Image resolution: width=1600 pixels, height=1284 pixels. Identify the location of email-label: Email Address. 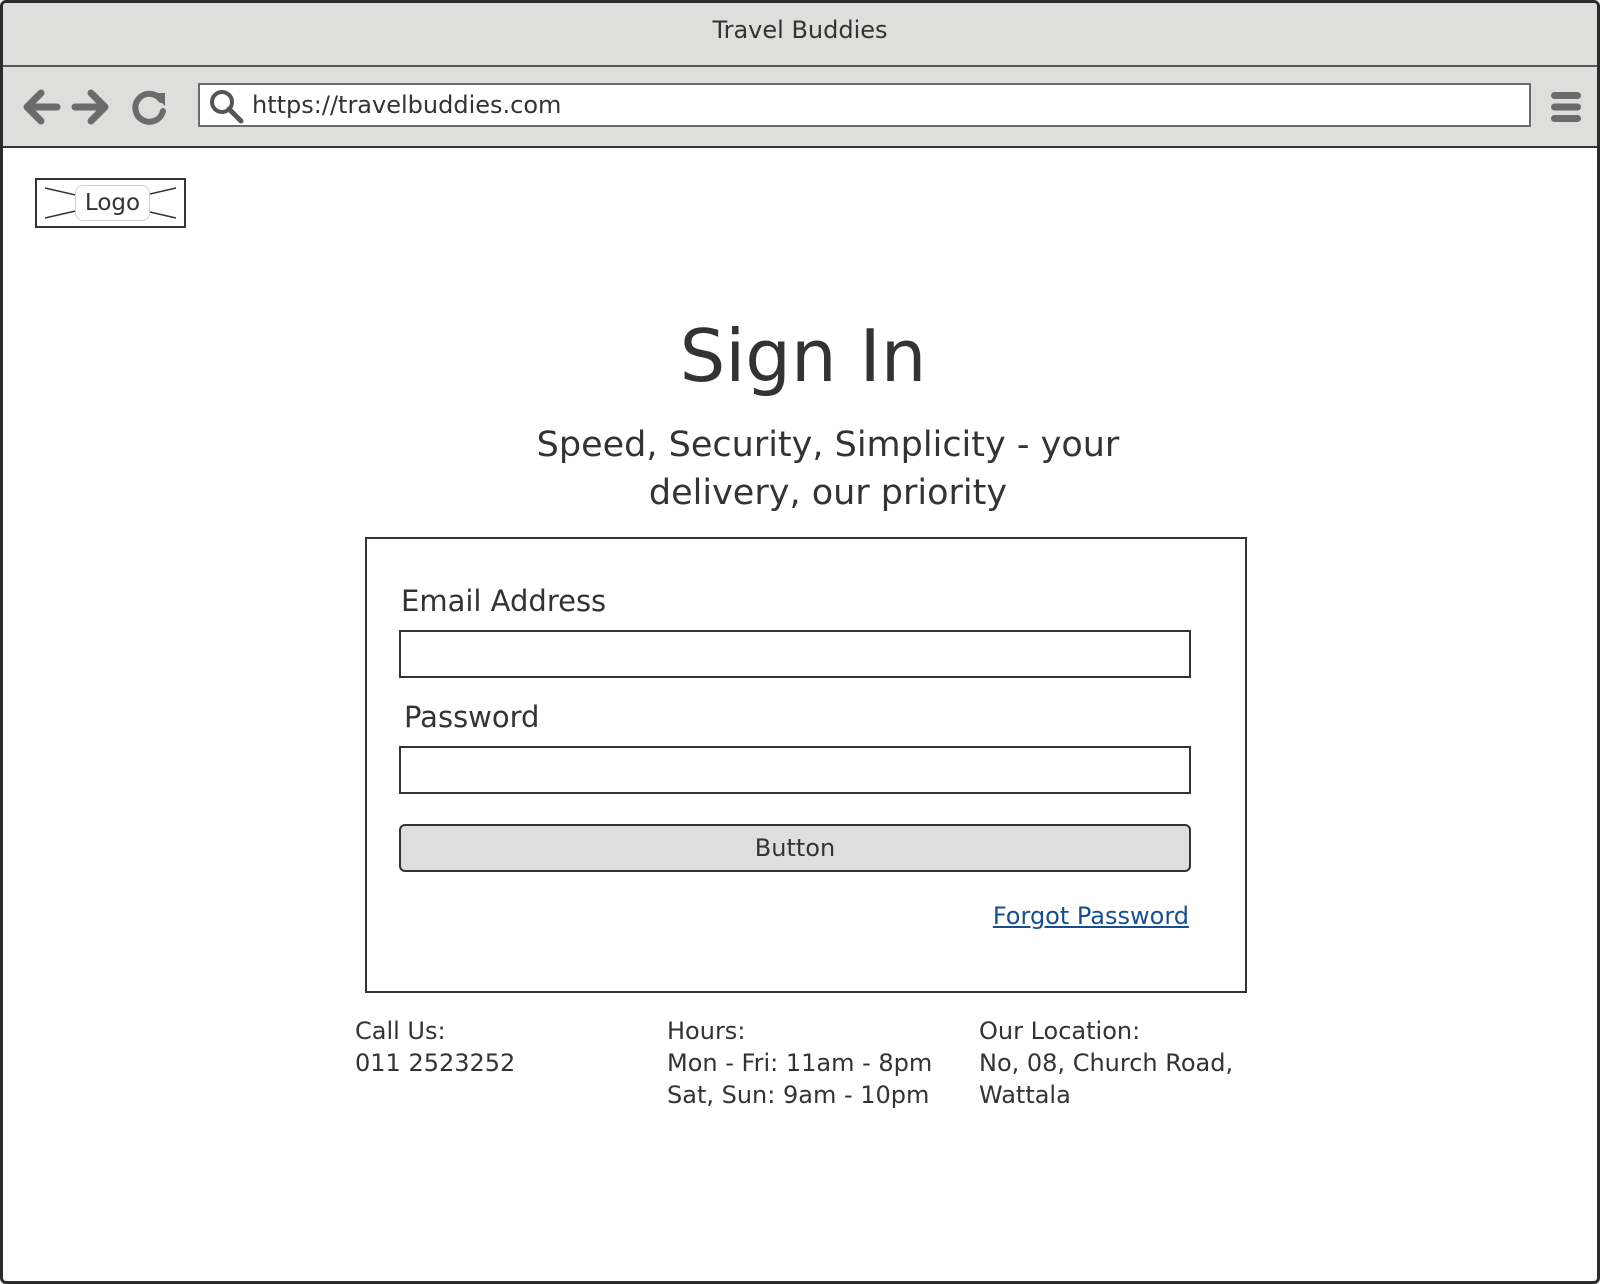
(504, 601).